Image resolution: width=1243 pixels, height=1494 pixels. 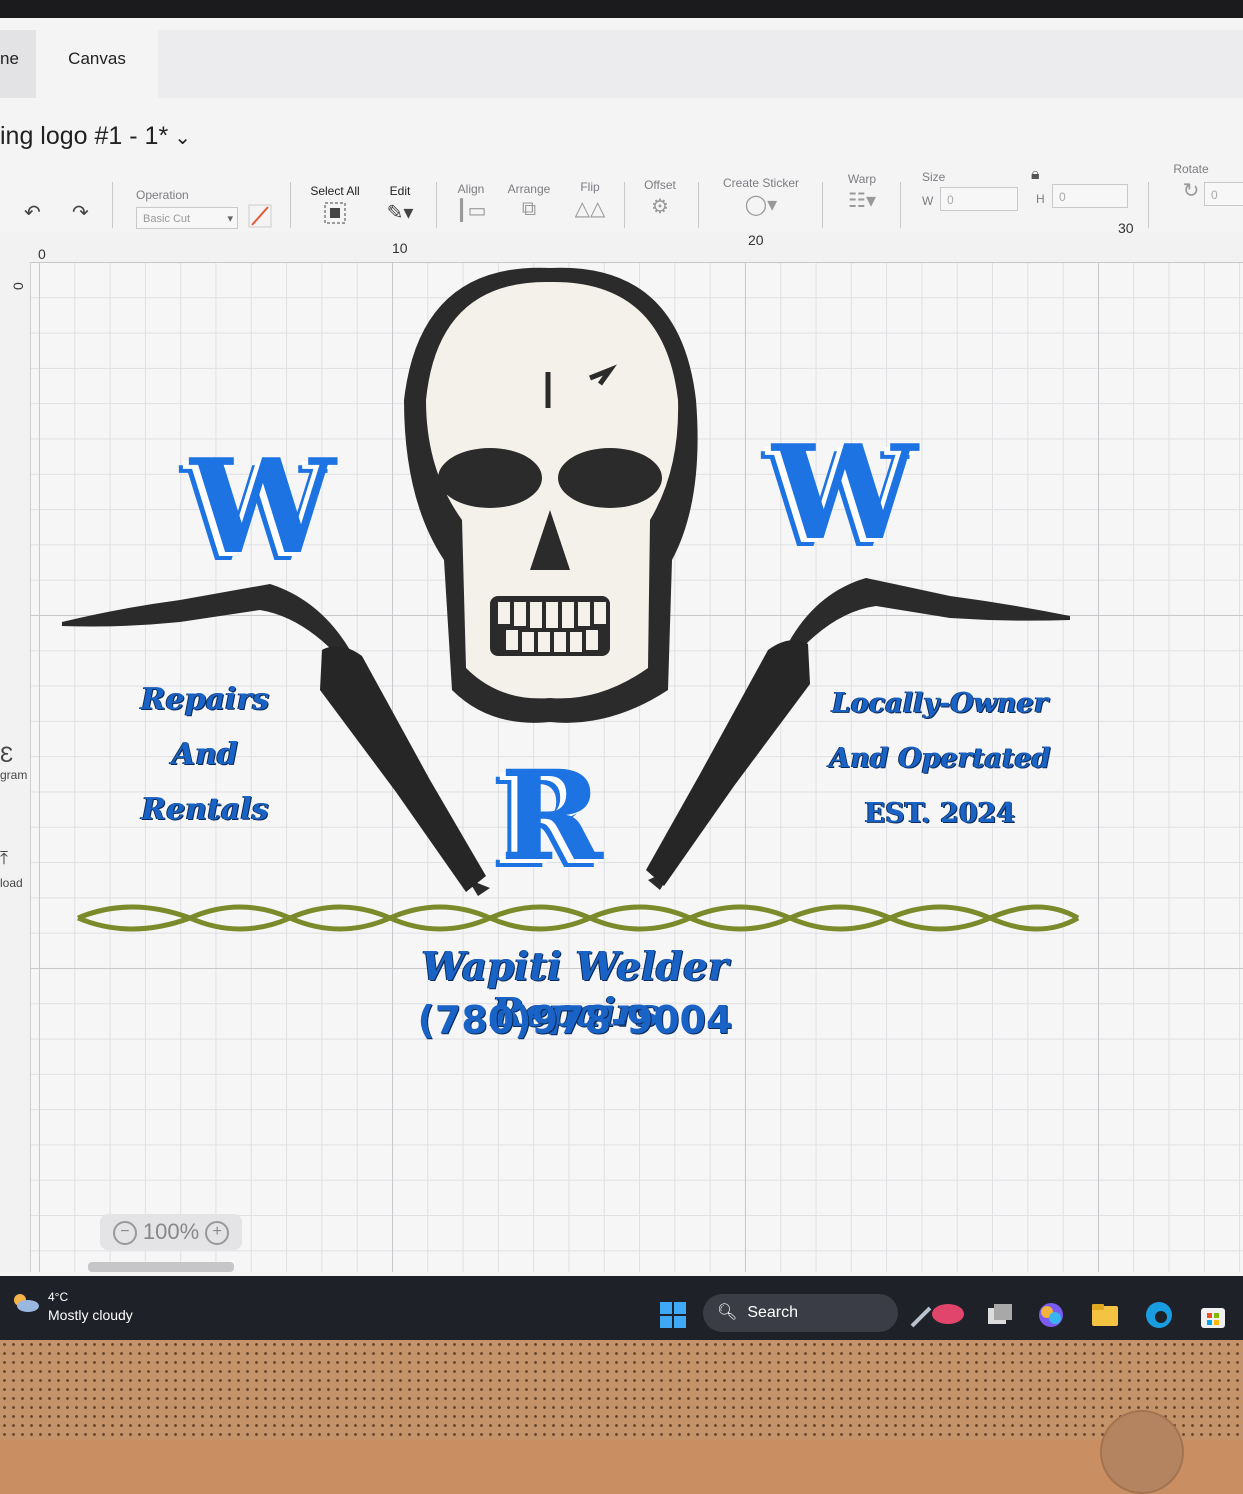 What do you see at coordinates (161, 1267) in the screenshot?
I see `horizontal-scrollbar` at bounding box center [161, 1267].